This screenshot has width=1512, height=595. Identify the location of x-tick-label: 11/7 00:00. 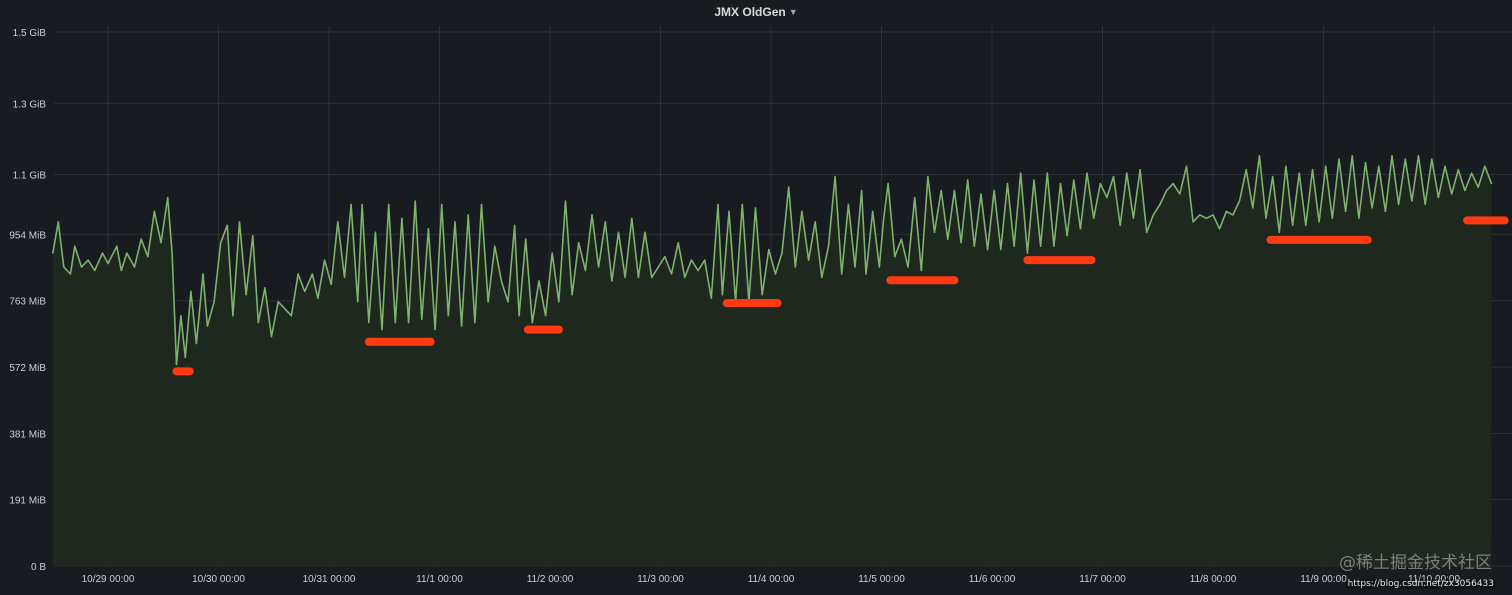
(1102, 579).